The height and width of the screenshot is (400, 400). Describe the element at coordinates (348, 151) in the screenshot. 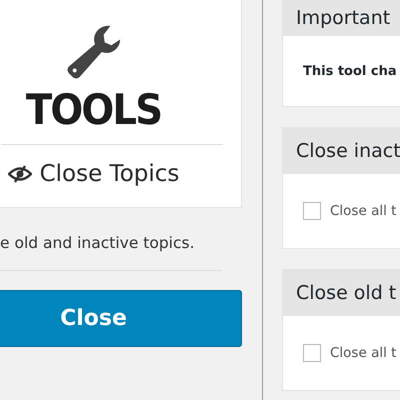

I see `panel-title: Close inact` at that location.